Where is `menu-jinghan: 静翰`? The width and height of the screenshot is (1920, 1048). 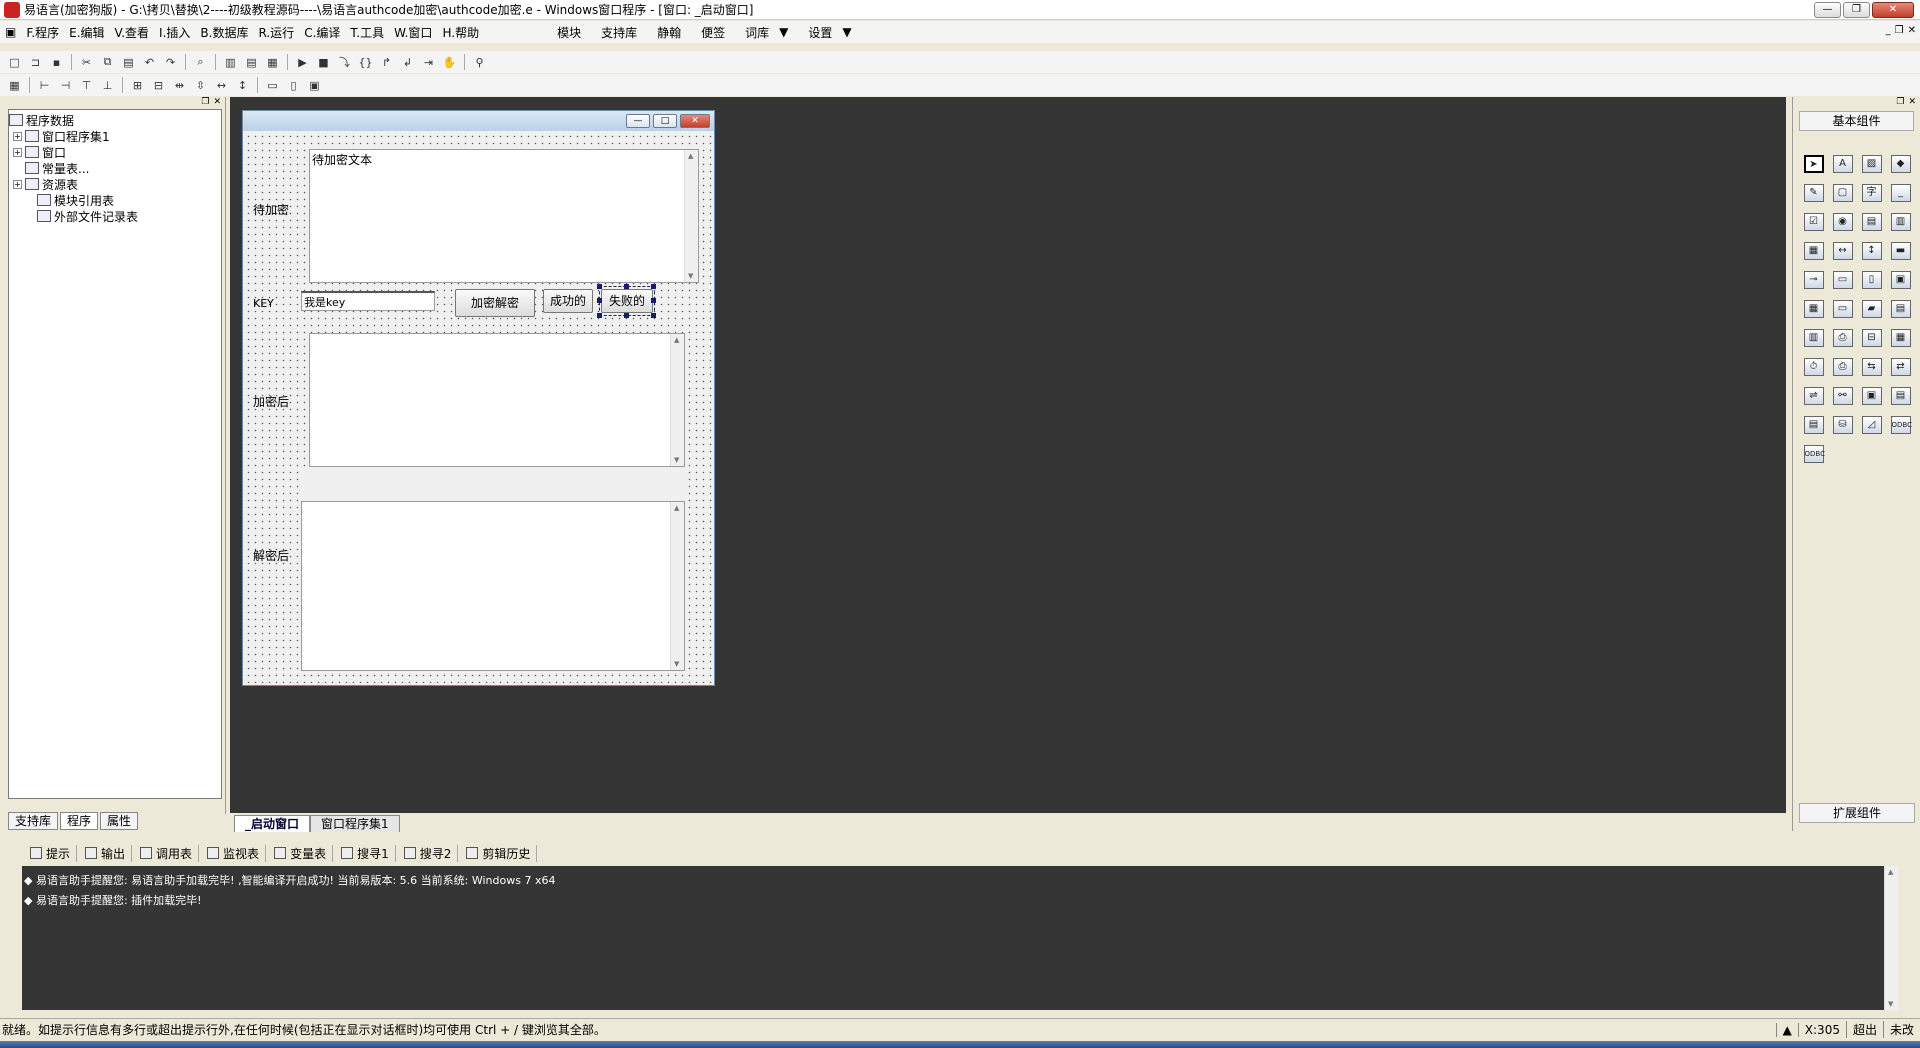
menu-jinghan: 静翰 is located at coordinates (669, 32).